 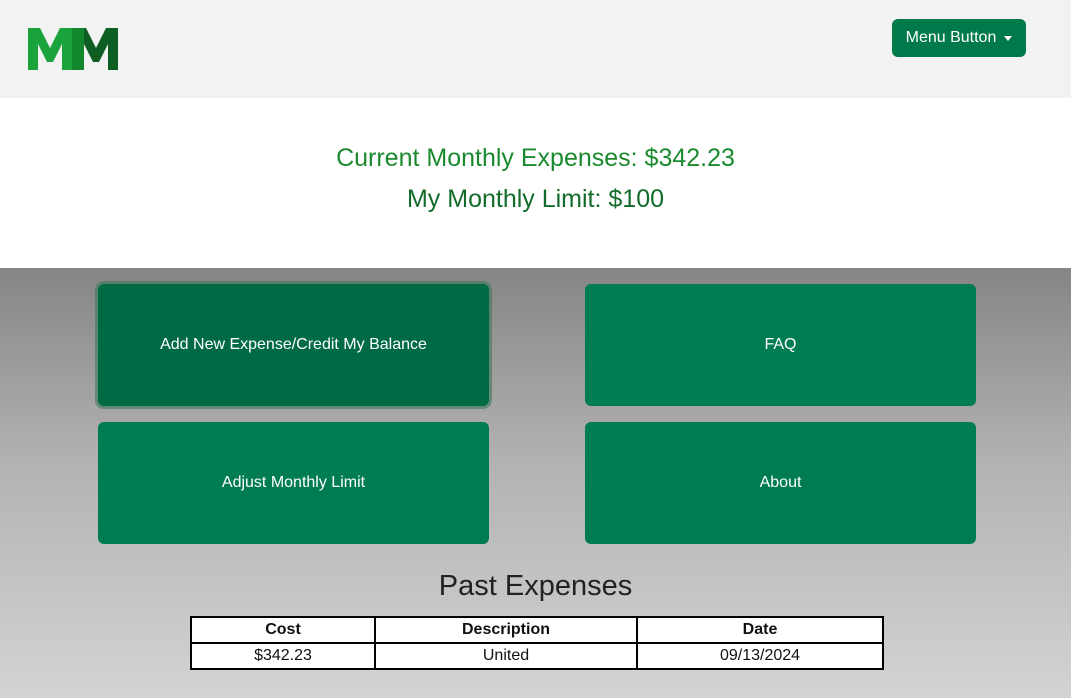 What do you see at coordinates (293, 345) in the screenshot?
I see `add-expense-button: Add New Expense/Credit My Balance` at bounding box center [293, 345].